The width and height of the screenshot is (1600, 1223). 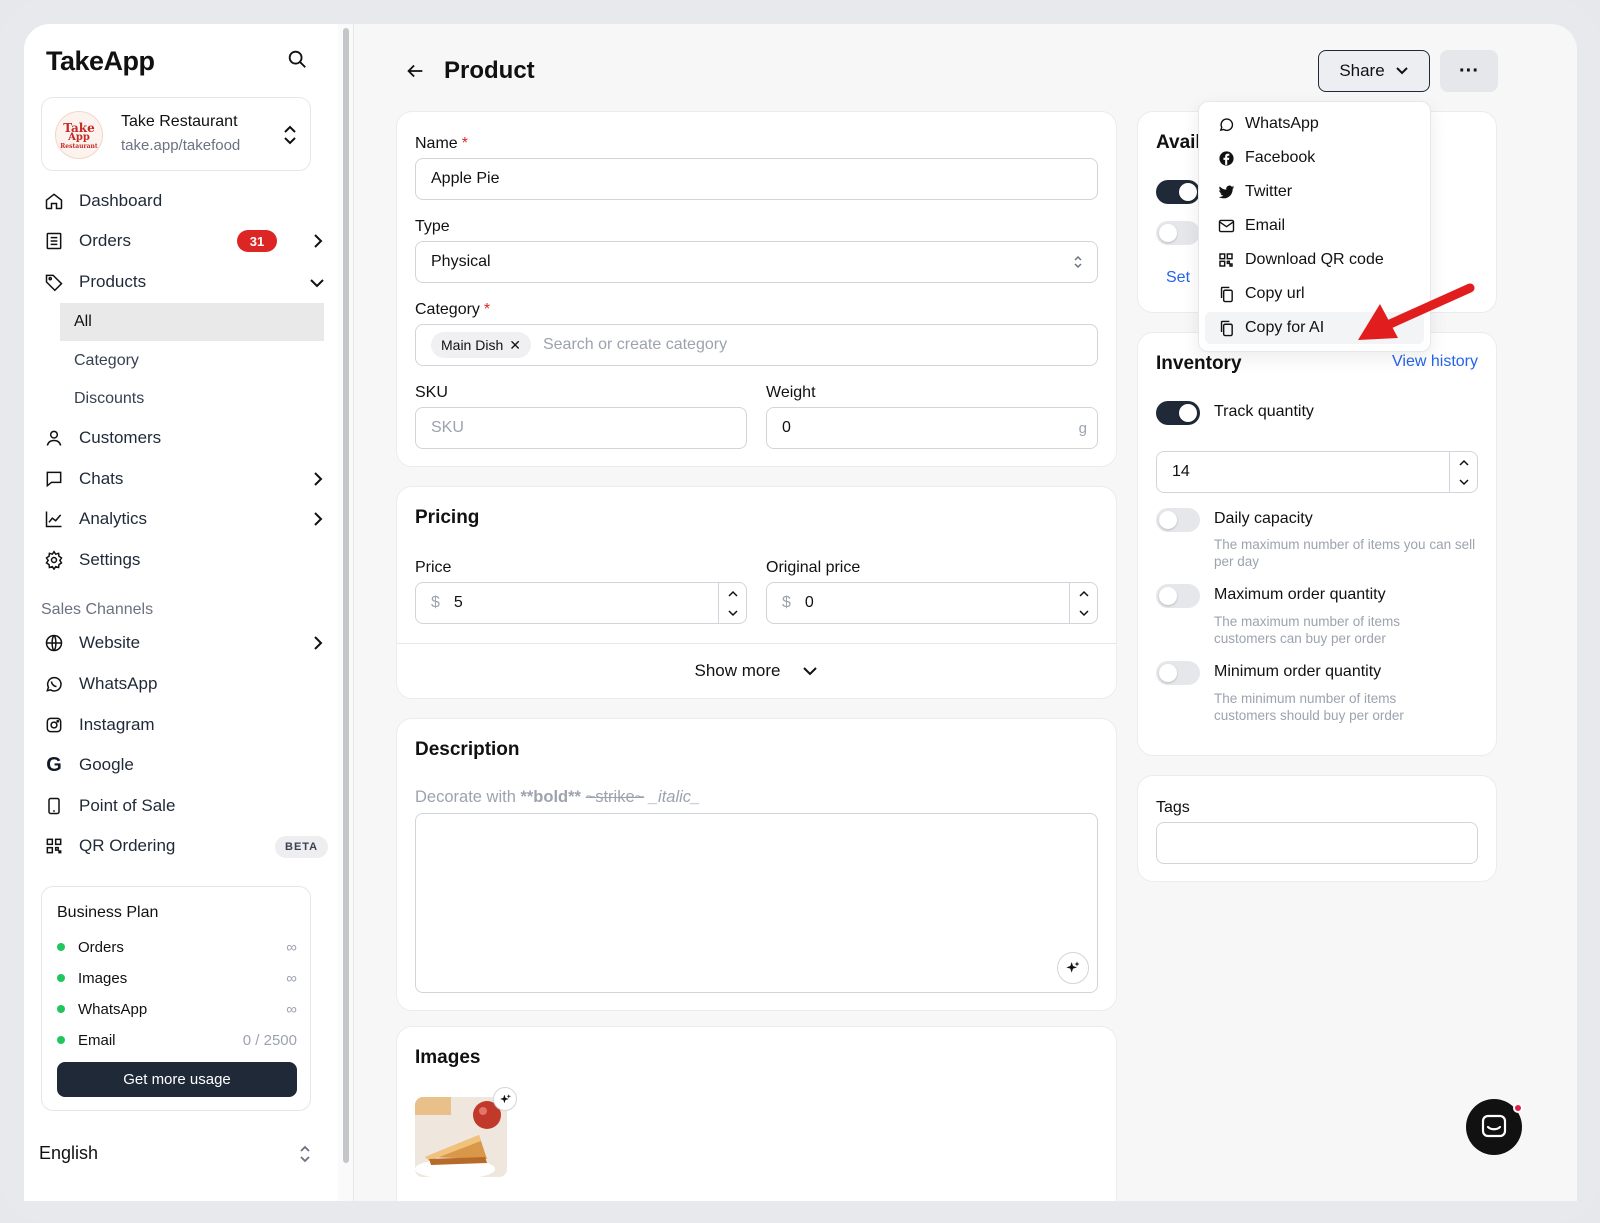 What do you see at coordinates (732, 603) in the screenshot?
I see `price-stepper` at bounding box center [732, 603].